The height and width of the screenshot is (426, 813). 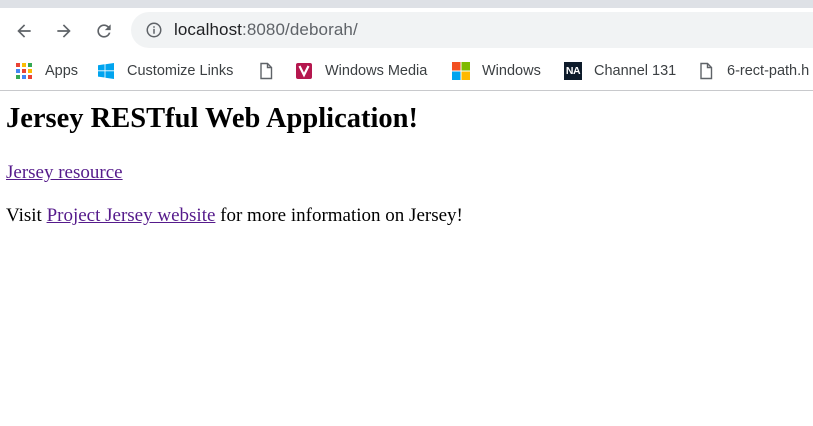 What do you see at coordinates (212, 118) in the screenshot?
I see `page-title: Jersey RESTful Web Application!` at bounding box center [212, 118].